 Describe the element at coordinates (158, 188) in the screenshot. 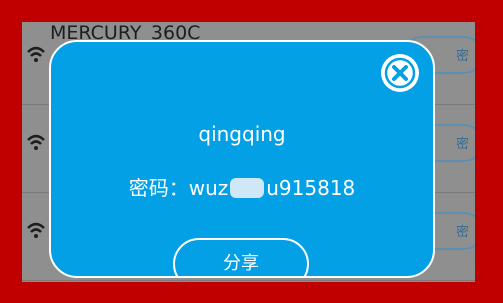

I see `password-label: 密码：` at that location.